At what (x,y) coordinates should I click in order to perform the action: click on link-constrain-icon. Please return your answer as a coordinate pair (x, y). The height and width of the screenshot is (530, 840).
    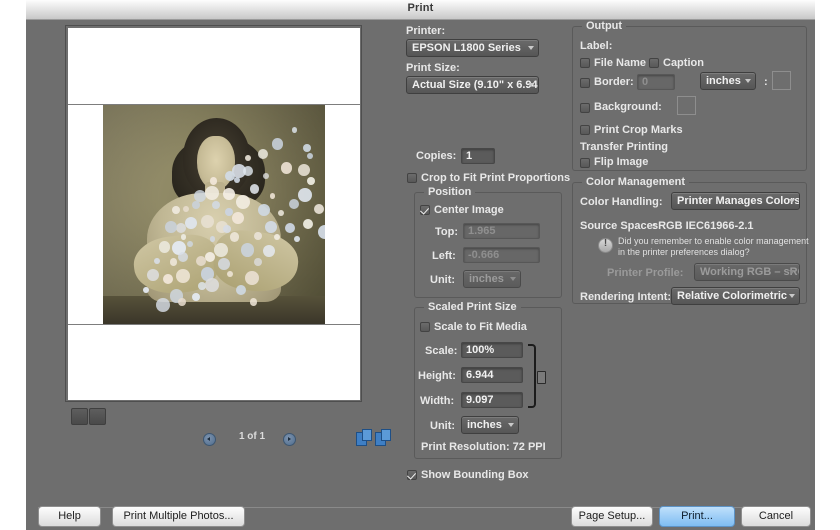
    Looking at the image, I should click on (541, 377).